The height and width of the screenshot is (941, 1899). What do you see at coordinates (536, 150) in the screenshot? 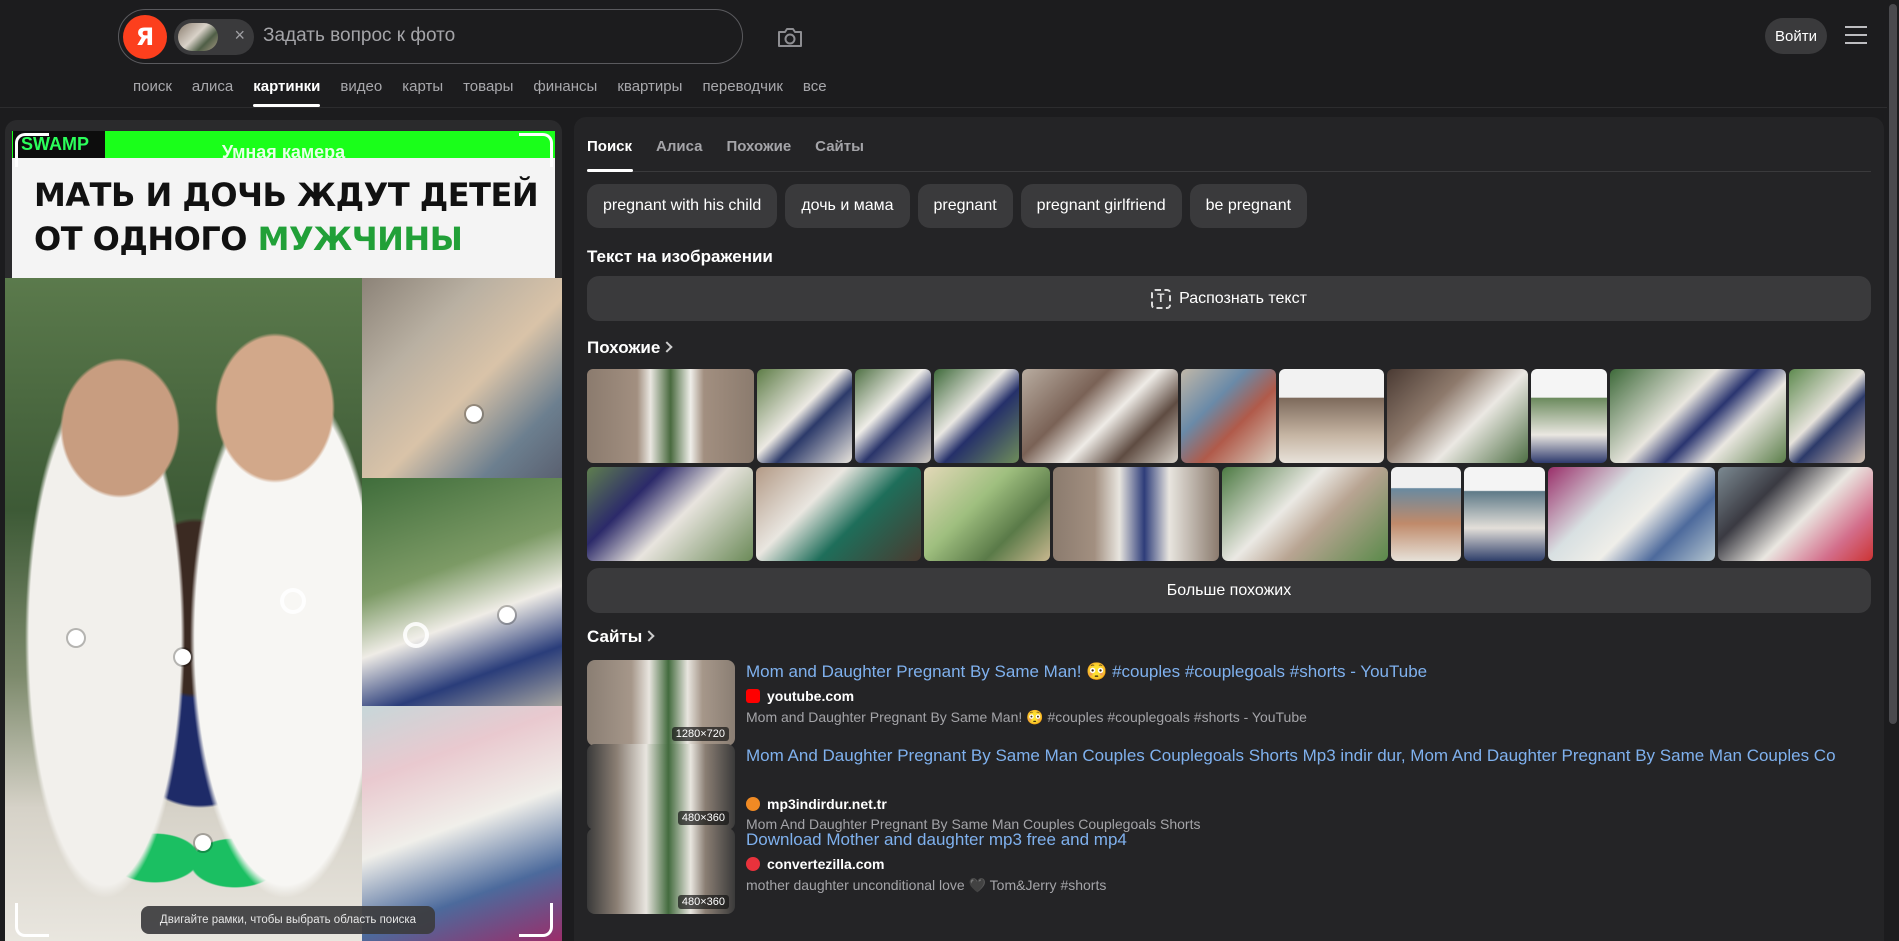
I see `crop-handle-top-right` at bounding box center [536, 150].